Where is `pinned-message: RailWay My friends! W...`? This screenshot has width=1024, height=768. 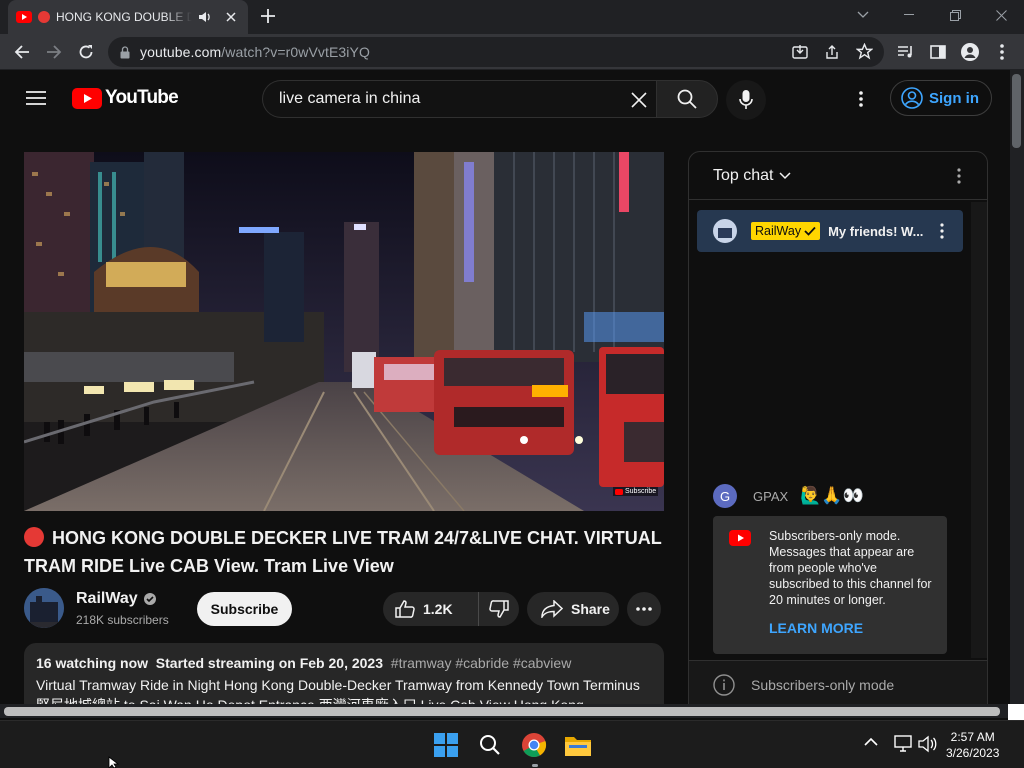
pinned-message: RailWay My friends! W... is located at coordinates (830, 231).